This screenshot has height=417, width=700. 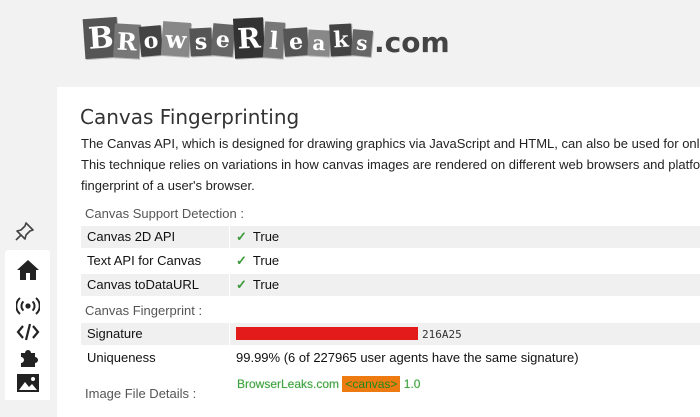 What do you see at coordinates (27, 383) in the screenshot?
I see `image-icon` at bounding box center [27, 383].